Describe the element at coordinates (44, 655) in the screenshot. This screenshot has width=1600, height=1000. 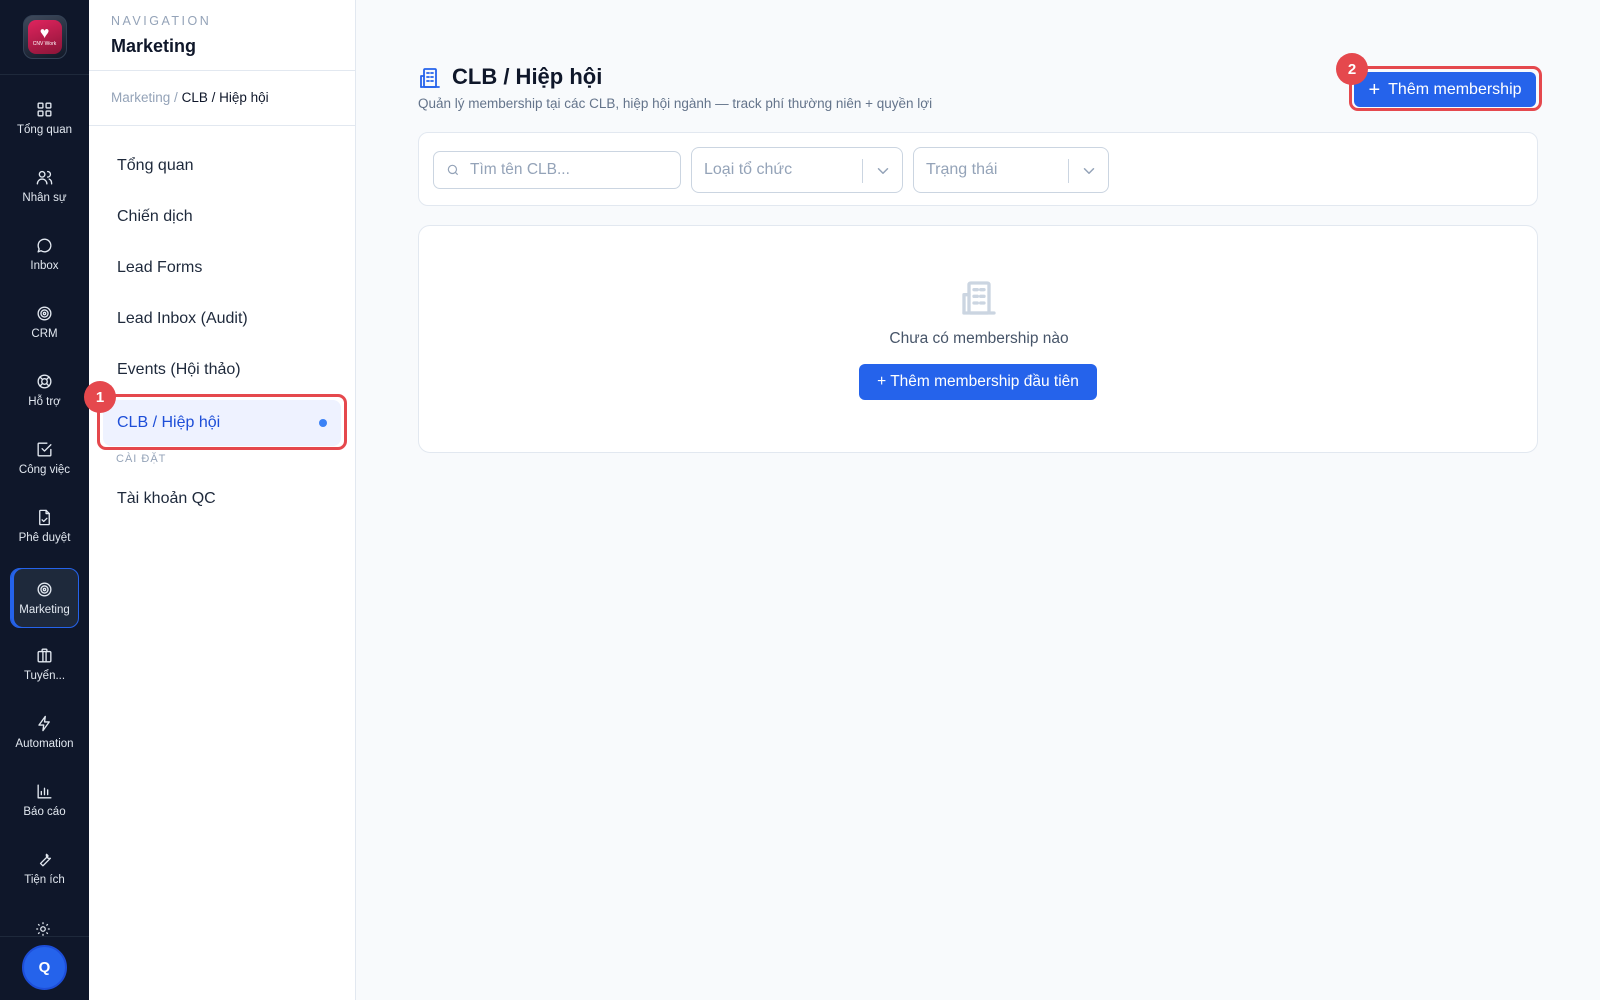
I see `briefcase-icon` at that location.